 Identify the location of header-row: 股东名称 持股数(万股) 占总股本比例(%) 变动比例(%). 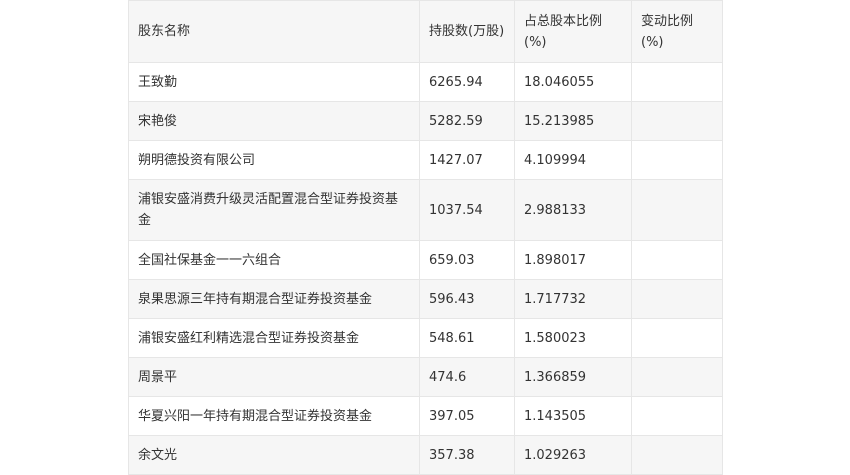
(425, 31).